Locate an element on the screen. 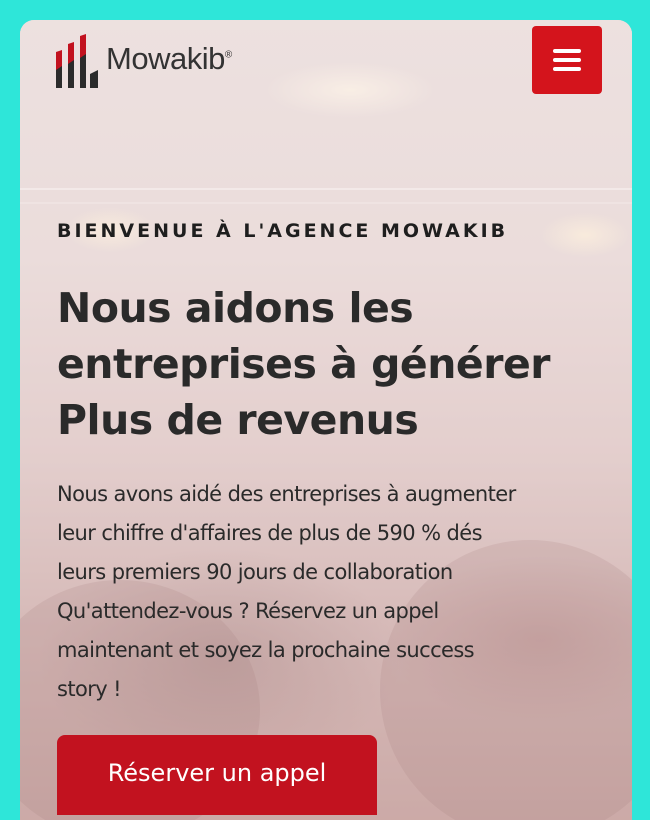  brand-logo: Mowakib® is located at coordinates (142, 59).